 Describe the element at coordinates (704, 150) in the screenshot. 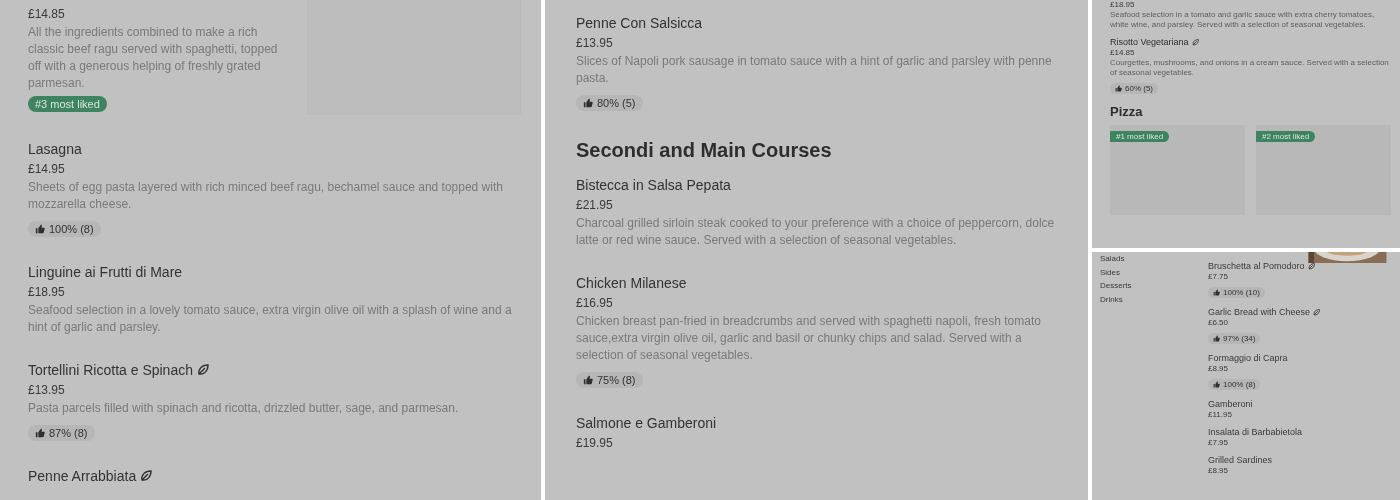

I see `section-heading: Secondi and Main Courses` at that location.